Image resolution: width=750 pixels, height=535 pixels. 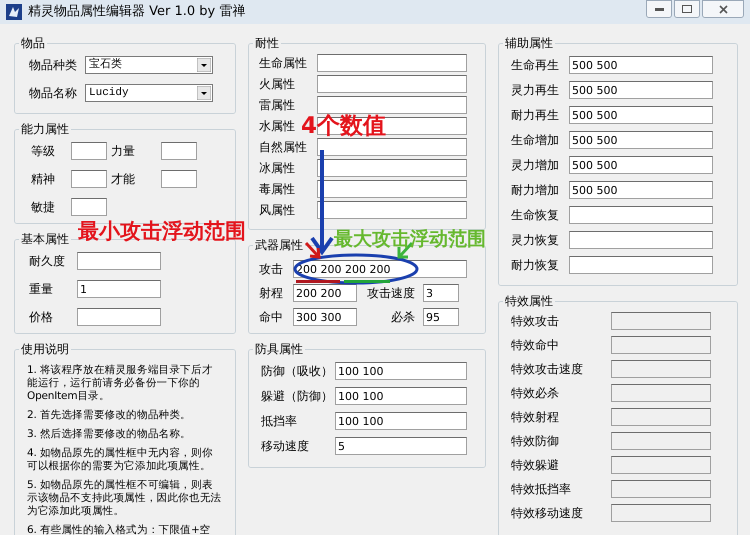 What do you see at coordinates (535, 65) in the screenshot?
I see `field-label: 生命再生` at bounding box center [535, 65].